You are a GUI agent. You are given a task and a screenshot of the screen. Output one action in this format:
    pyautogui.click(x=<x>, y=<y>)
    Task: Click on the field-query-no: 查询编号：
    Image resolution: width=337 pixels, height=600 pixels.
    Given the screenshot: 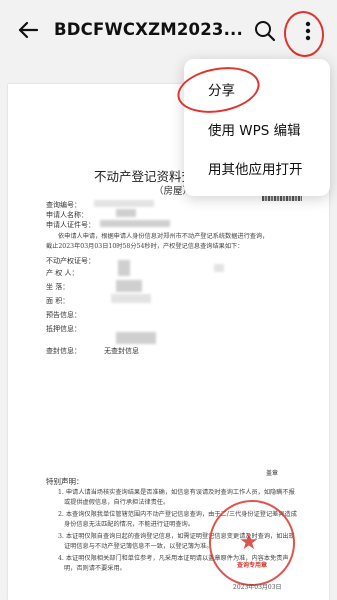 What is the action you would take?
    pyautogui.click(x=63, y=205)
    